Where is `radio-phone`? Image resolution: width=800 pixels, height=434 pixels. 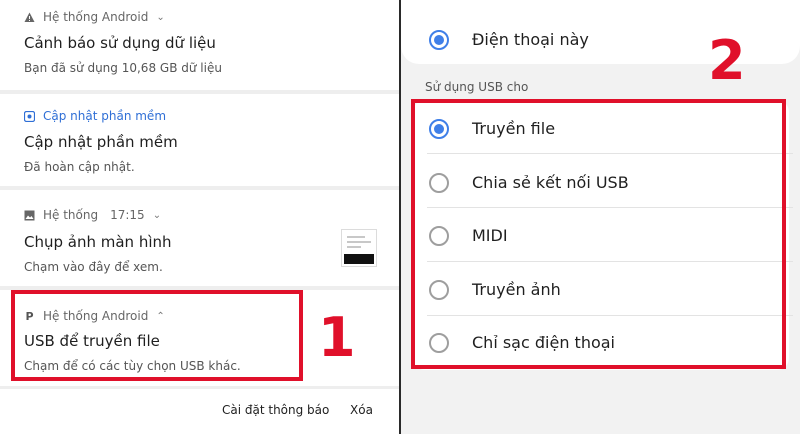
radio-phone is located at coordinates (439, 40).